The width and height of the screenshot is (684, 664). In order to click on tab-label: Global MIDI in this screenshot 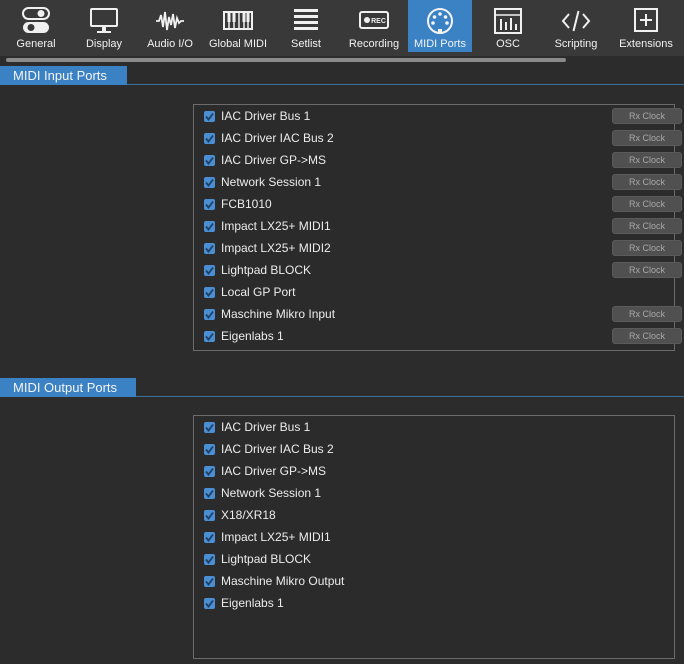, I will do `click(238, 44)`.